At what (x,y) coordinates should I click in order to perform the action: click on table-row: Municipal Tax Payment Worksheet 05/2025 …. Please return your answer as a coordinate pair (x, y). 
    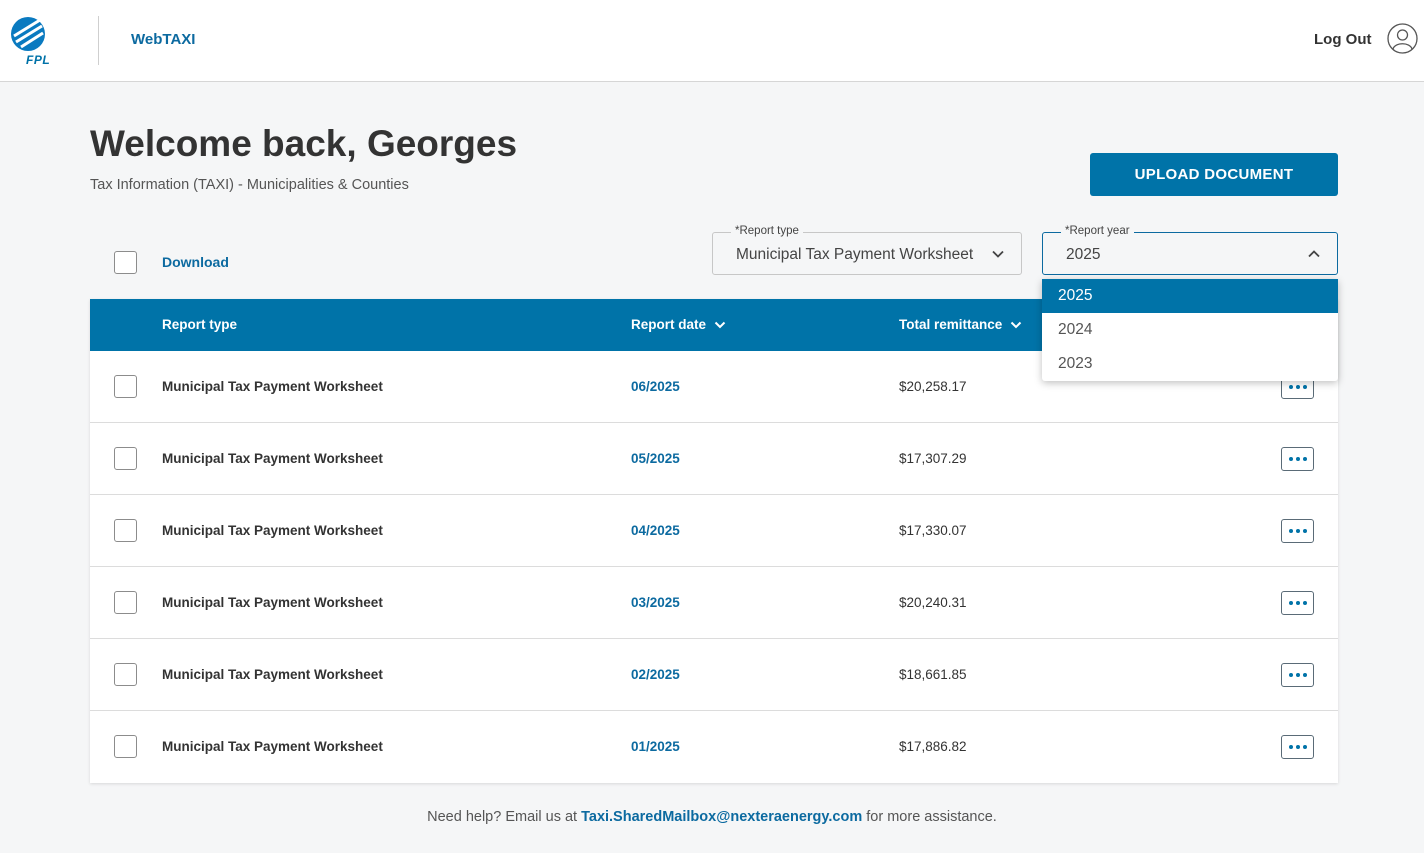
    Looking at the image, I should click on (714, 459).